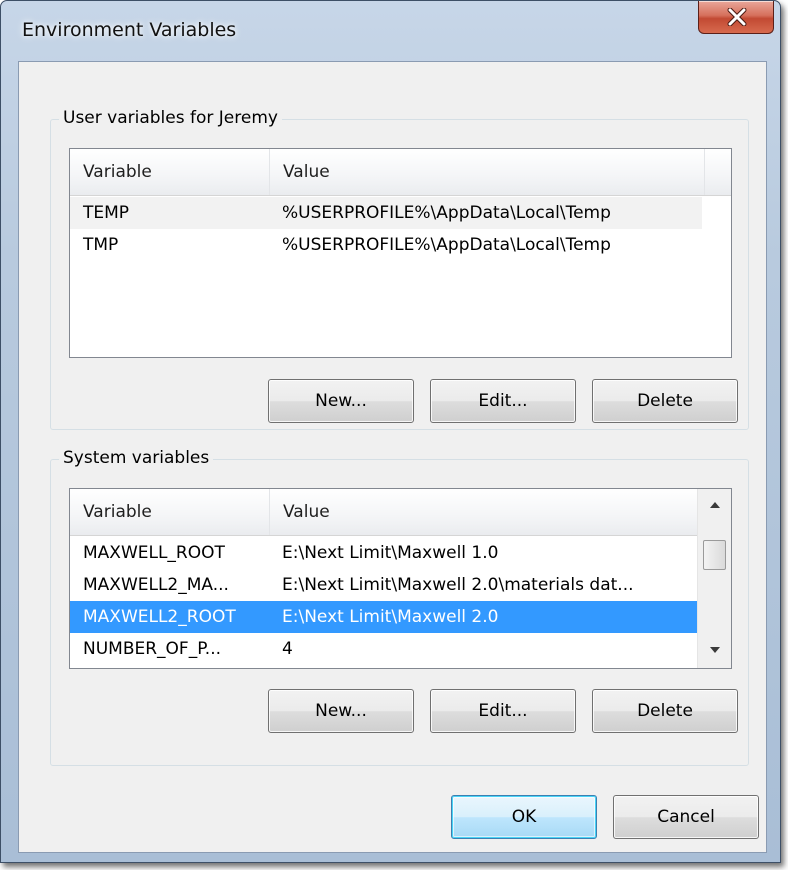  I want to click on arrow-up-icon, so click(715, 505).